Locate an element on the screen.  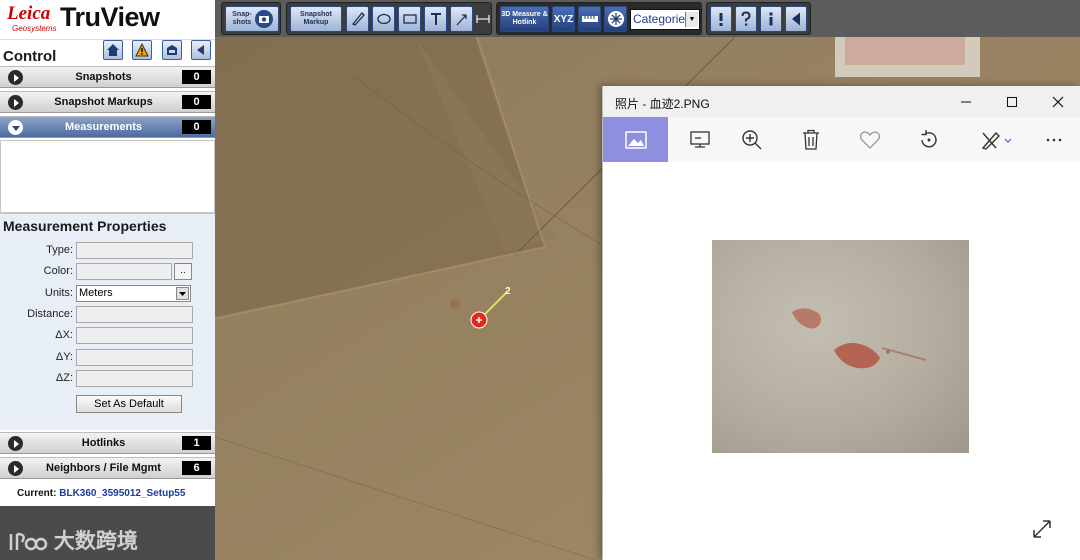
color-label: Color: is located at coordinates (58, 271).